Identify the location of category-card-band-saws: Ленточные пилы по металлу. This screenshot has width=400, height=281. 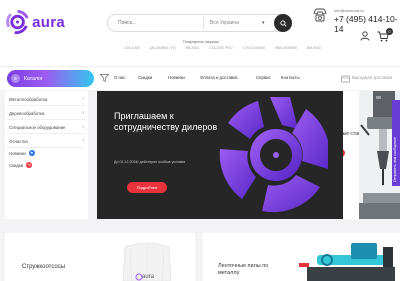
(301, 257).